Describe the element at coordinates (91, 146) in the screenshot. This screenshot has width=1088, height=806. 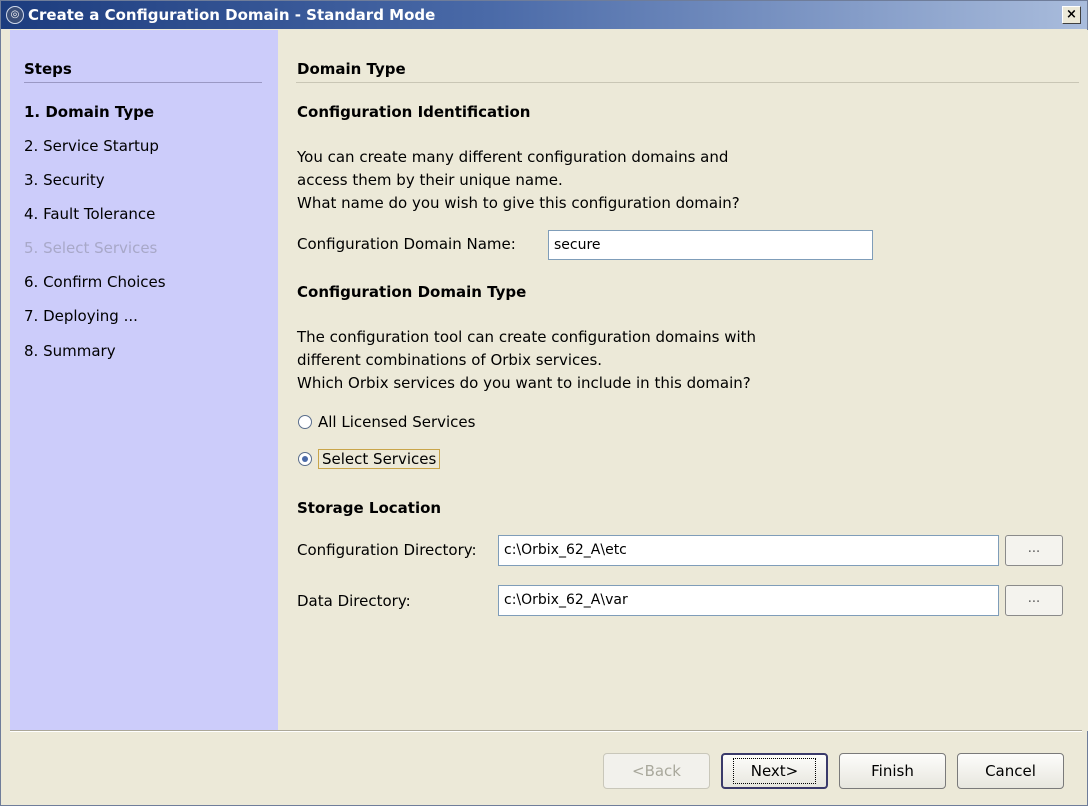
I see `step-service-startup: 2. Service Startup` at that location.